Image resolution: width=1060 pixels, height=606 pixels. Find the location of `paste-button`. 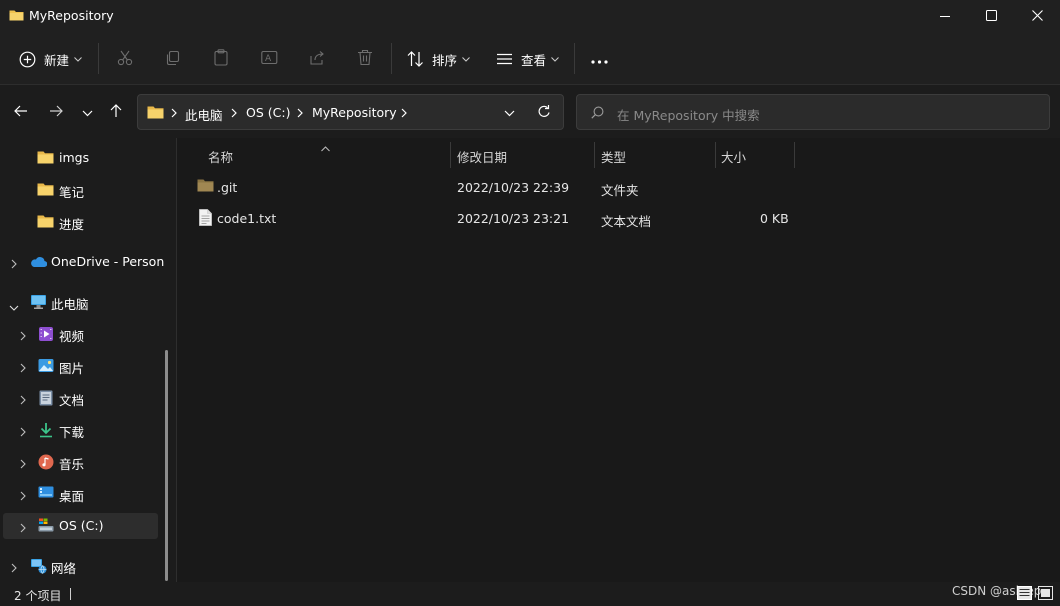

paste-button is located at coordinates (221, 59).